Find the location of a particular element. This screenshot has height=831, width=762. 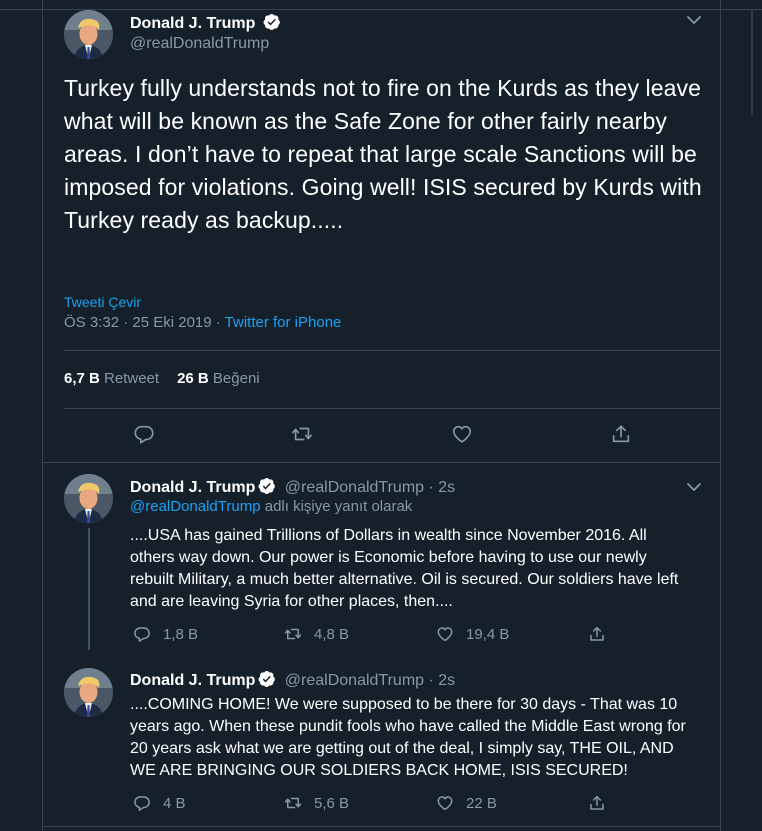

thread-connector is located at coordinates (89, 589).